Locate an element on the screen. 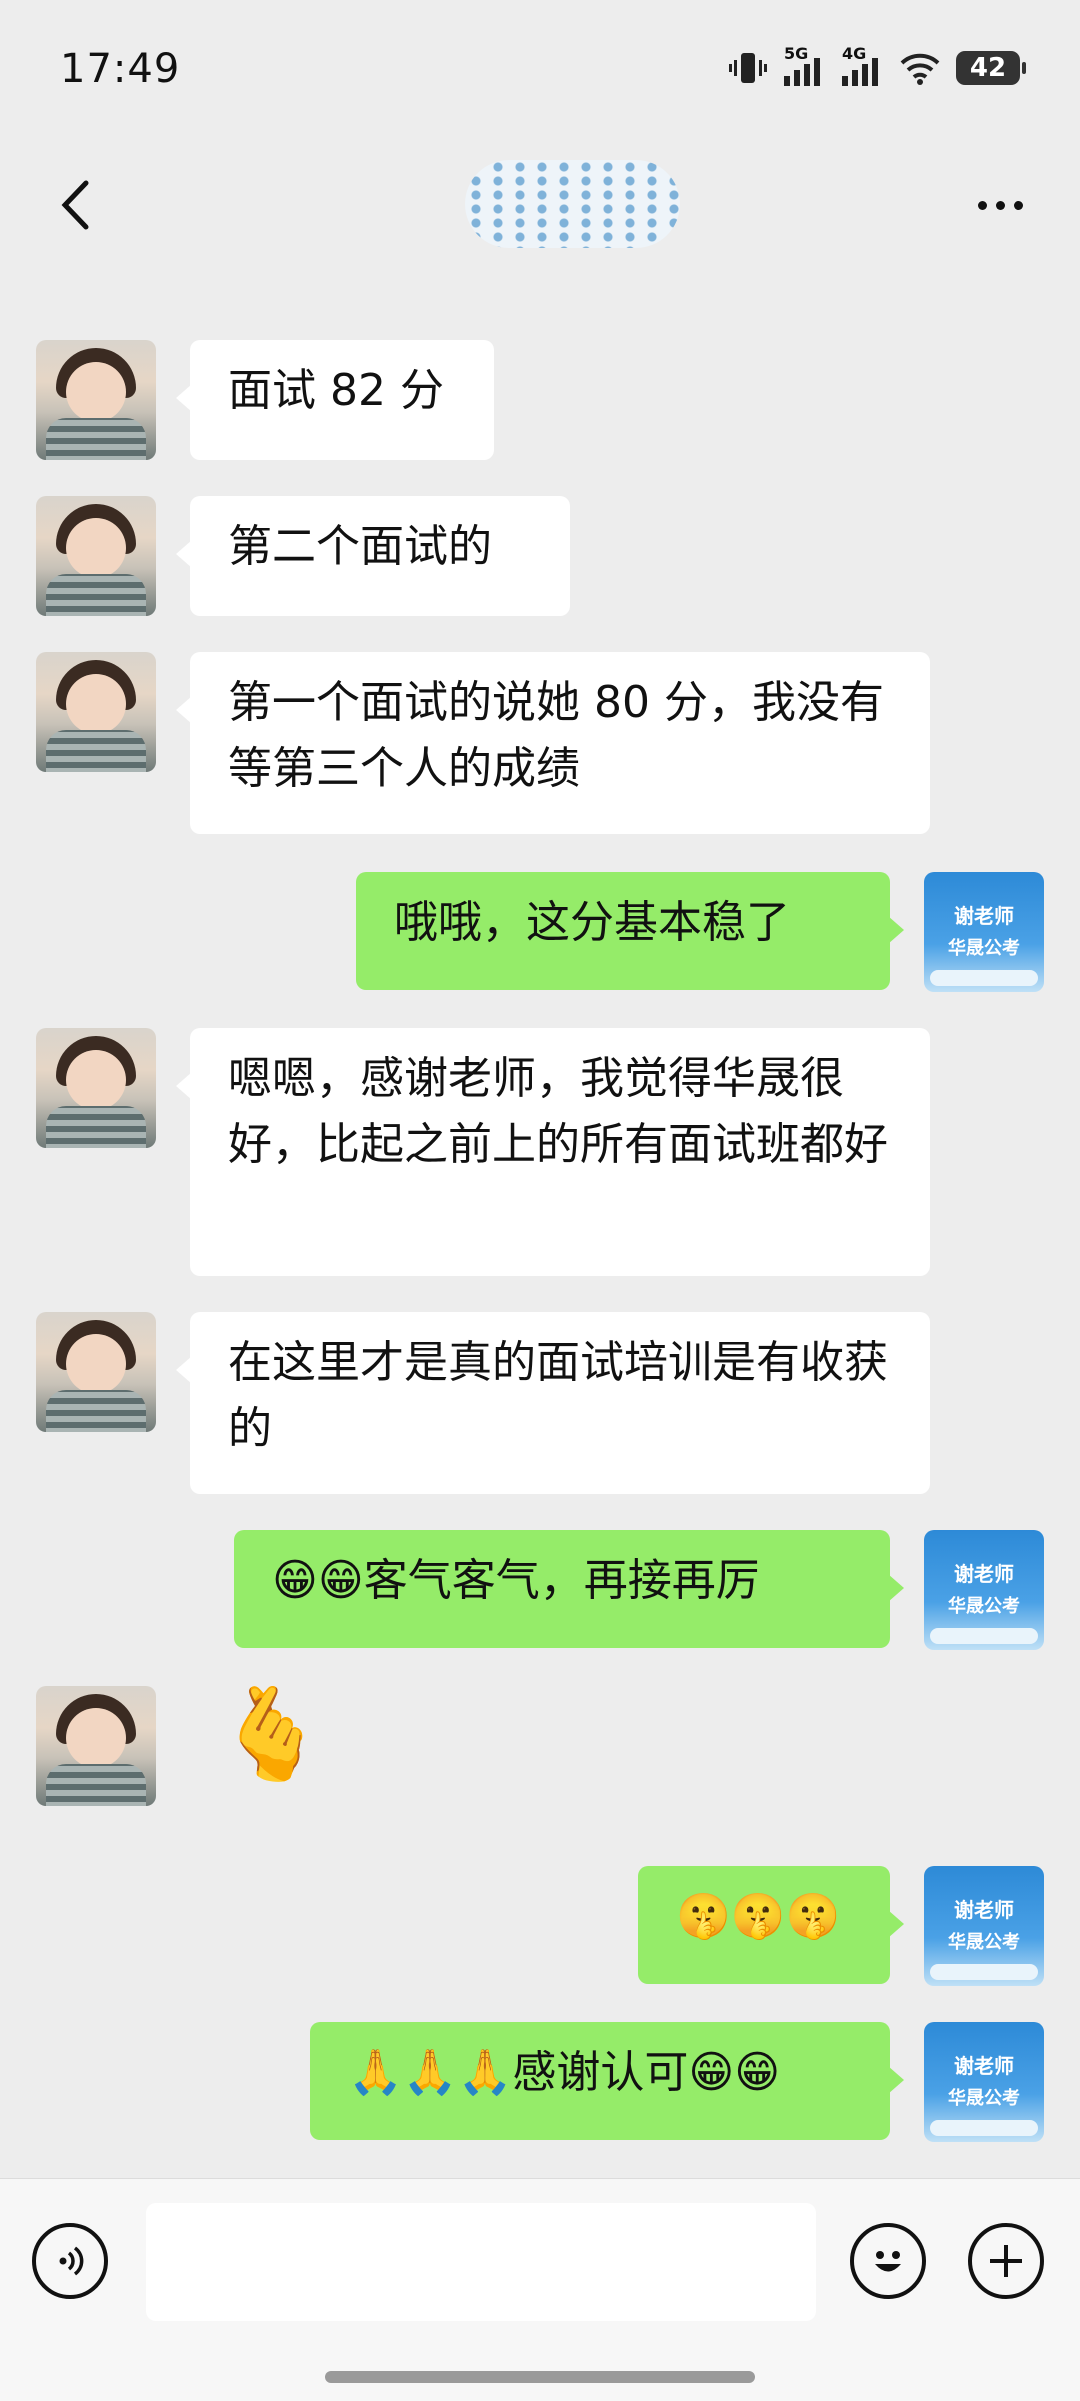 This screenshot has width=1080, height=2401. status-bar: 17:49 5G 4G 42 is located at coordinates (540, 70).